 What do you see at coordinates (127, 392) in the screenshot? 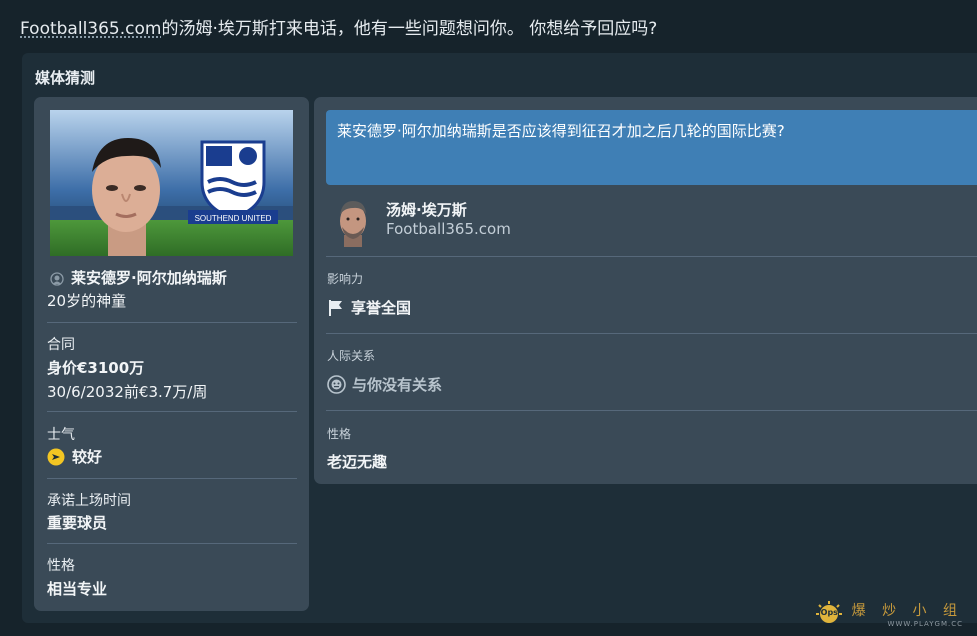
I see `contract-detail: 30/6/2032前€3.7万/周` at bounding box center [127, 392].